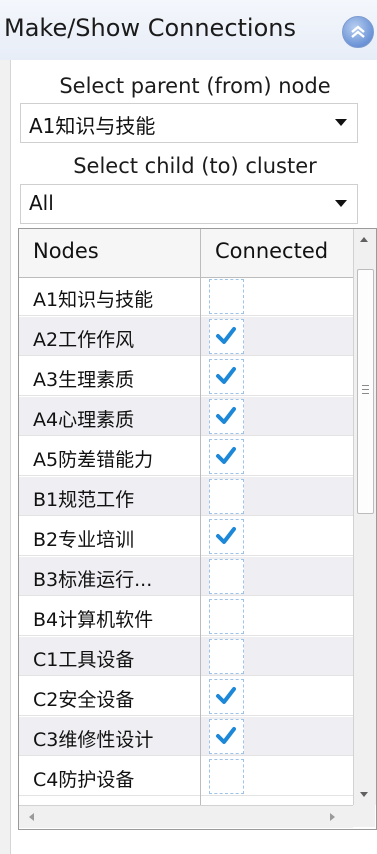 The image size is (377, 854). I want to click on column-header-nodes: Nodes, so click(66, 251).